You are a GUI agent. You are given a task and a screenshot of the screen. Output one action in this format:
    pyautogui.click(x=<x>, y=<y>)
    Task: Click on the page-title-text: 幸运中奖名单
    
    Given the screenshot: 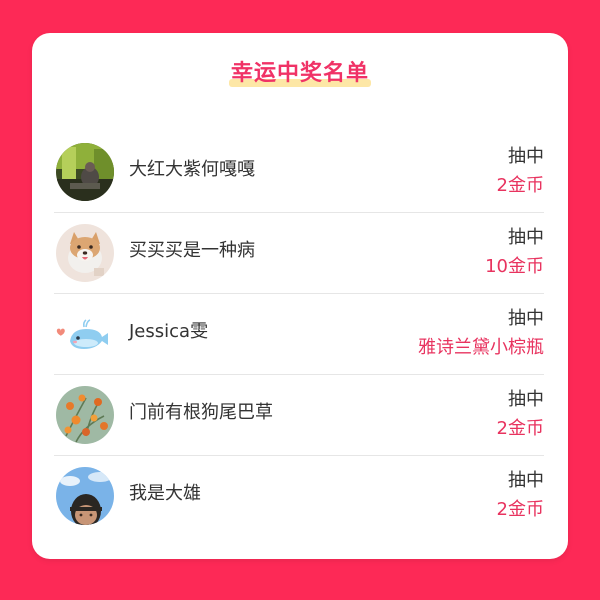 What is the action you would take?
    pyautogui.click(x=299, y=73)
    